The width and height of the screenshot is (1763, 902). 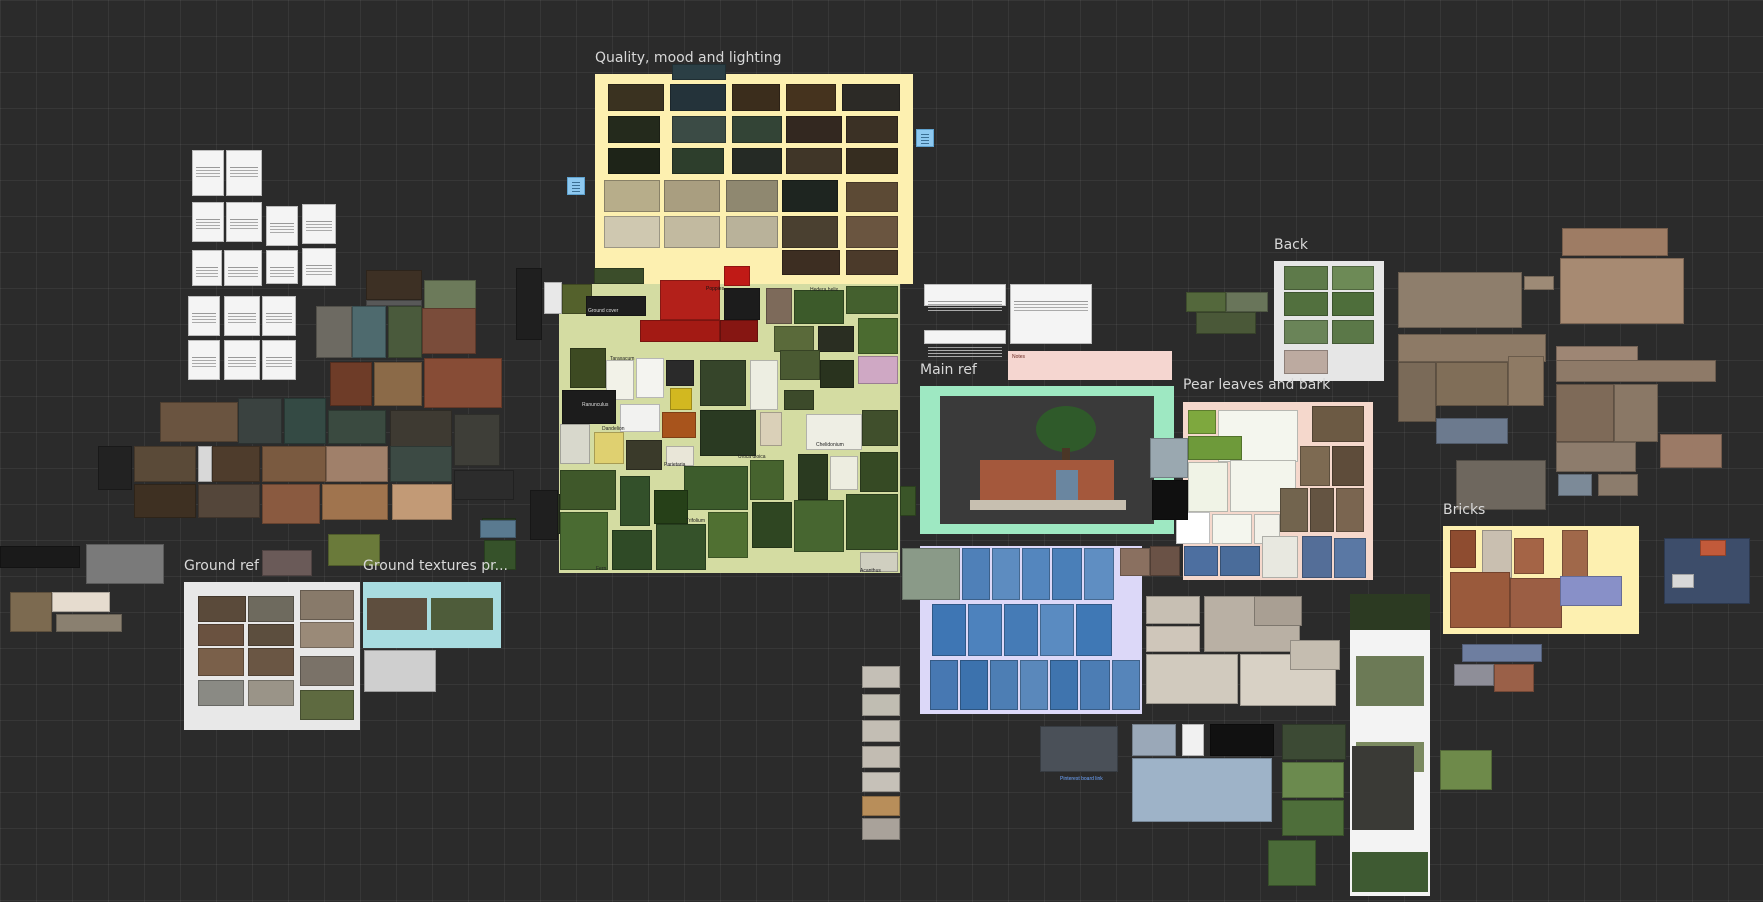 I want to click on board-title-main-ref: Main ref, so click(x=948, y=370).